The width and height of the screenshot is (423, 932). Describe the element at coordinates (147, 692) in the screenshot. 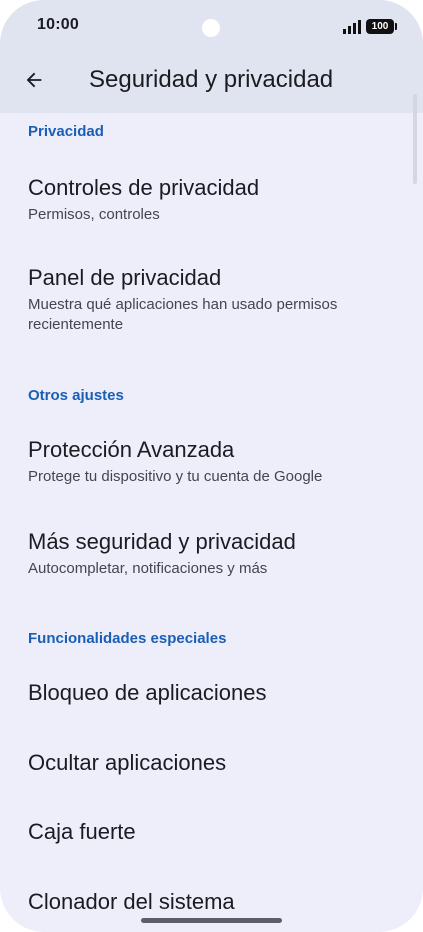

I see `list-item-title: Bloqueo de aplicaciones` at that location.